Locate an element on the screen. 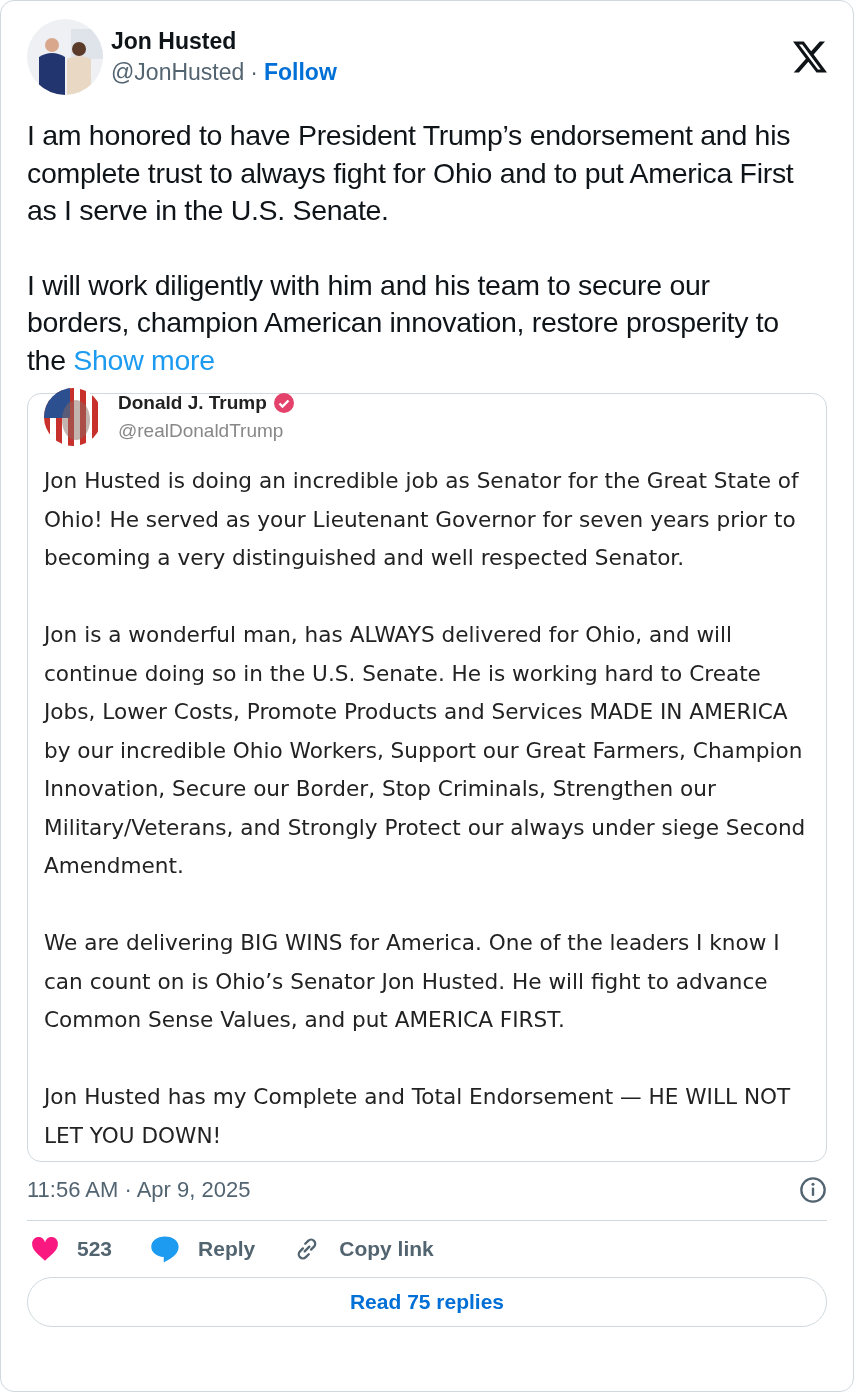 This screenshot has width=854, height=1392. quoted-author-handle: @realDonaldTrump is located at coordinates (201, 431).